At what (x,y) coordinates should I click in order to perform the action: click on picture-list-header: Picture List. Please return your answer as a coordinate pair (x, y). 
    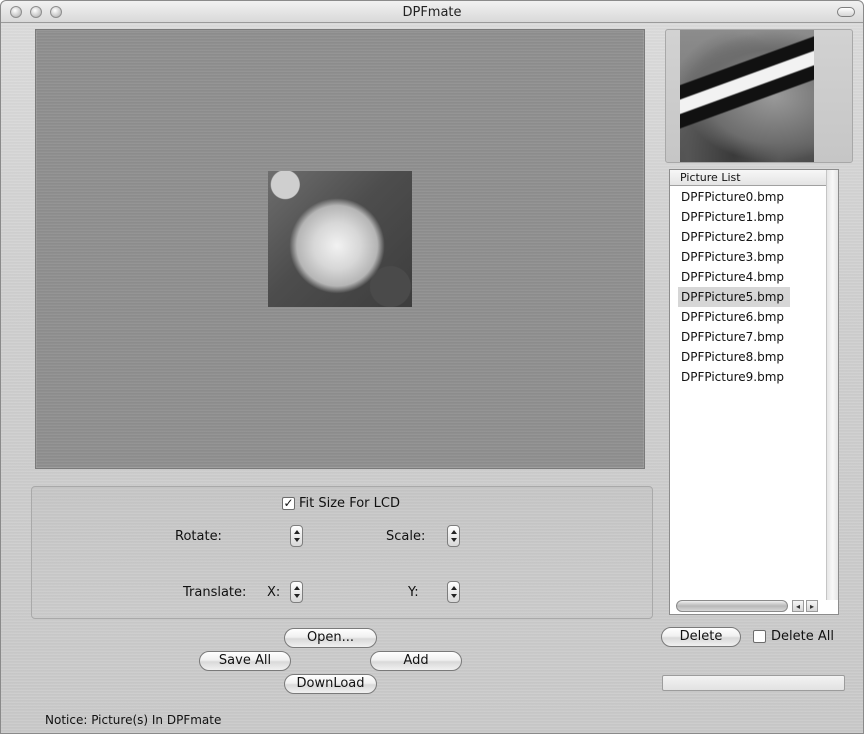
    Looking at the image, I should click on (749, 178).